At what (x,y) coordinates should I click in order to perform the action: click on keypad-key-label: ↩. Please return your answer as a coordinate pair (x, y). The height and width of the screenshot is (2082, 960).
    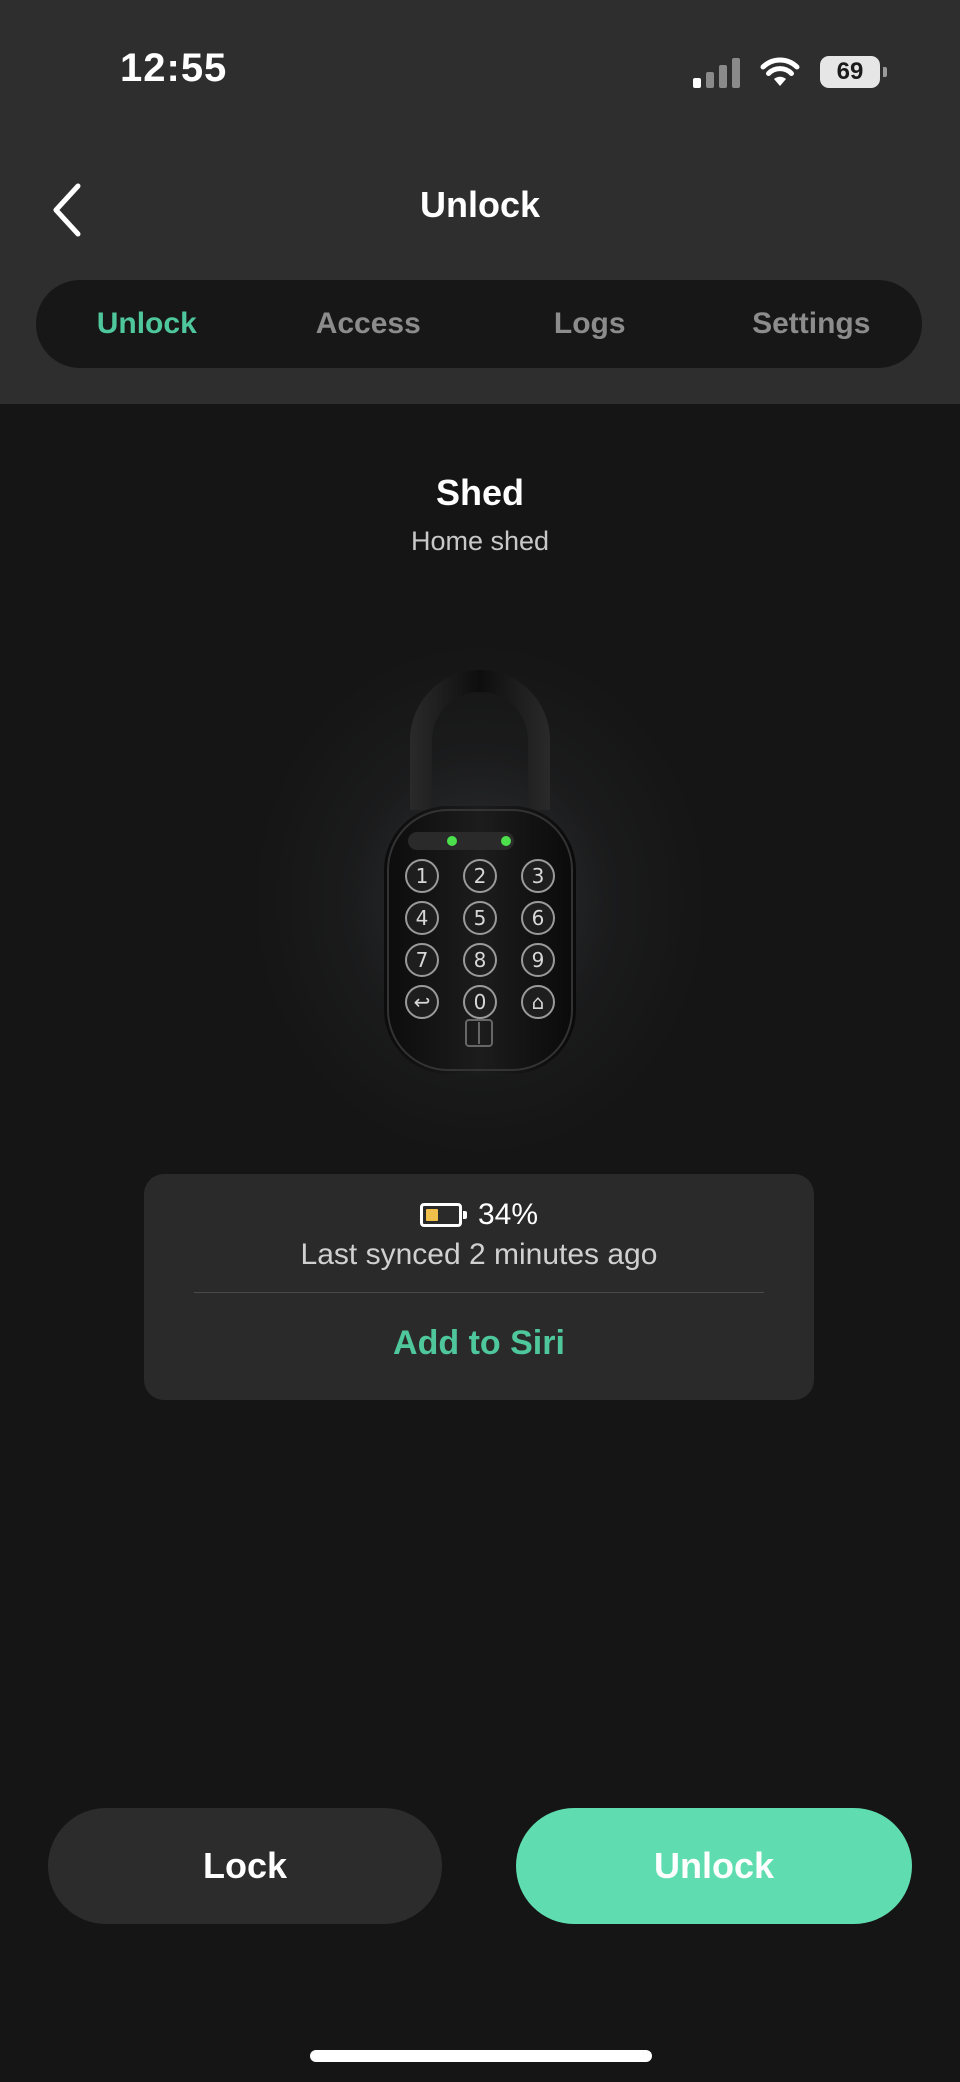
    Looking at the image, I should click on (422, 1002).